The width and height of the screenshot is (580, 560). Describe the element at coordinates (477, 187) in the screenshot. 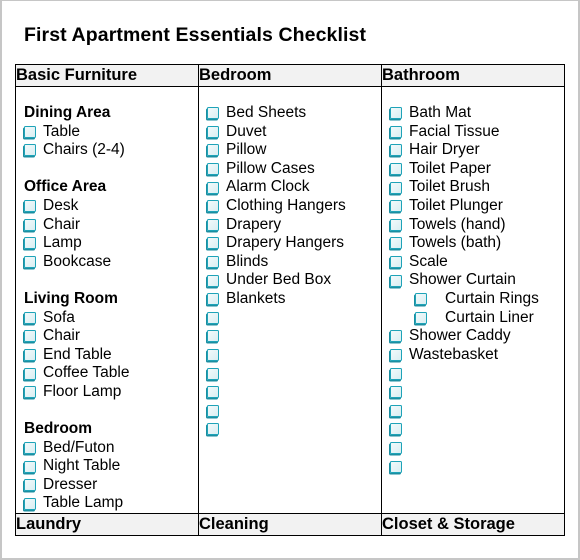

I see `checklist-item: Toilet Brush` at that location.